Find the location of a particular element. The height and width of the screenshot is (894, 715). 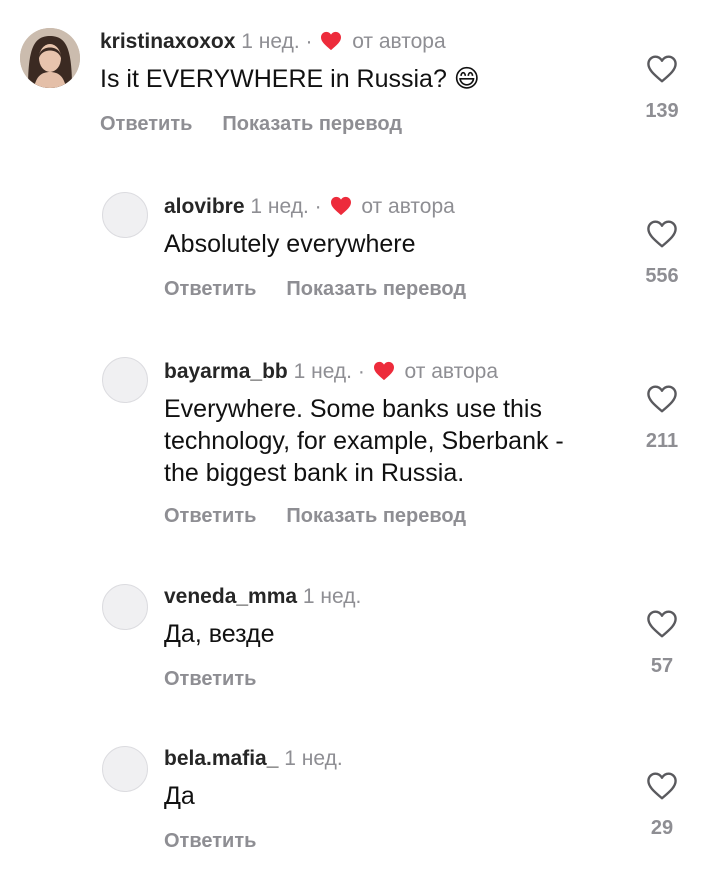

username: bela.mafia_ is located at coordinates (221, 758).